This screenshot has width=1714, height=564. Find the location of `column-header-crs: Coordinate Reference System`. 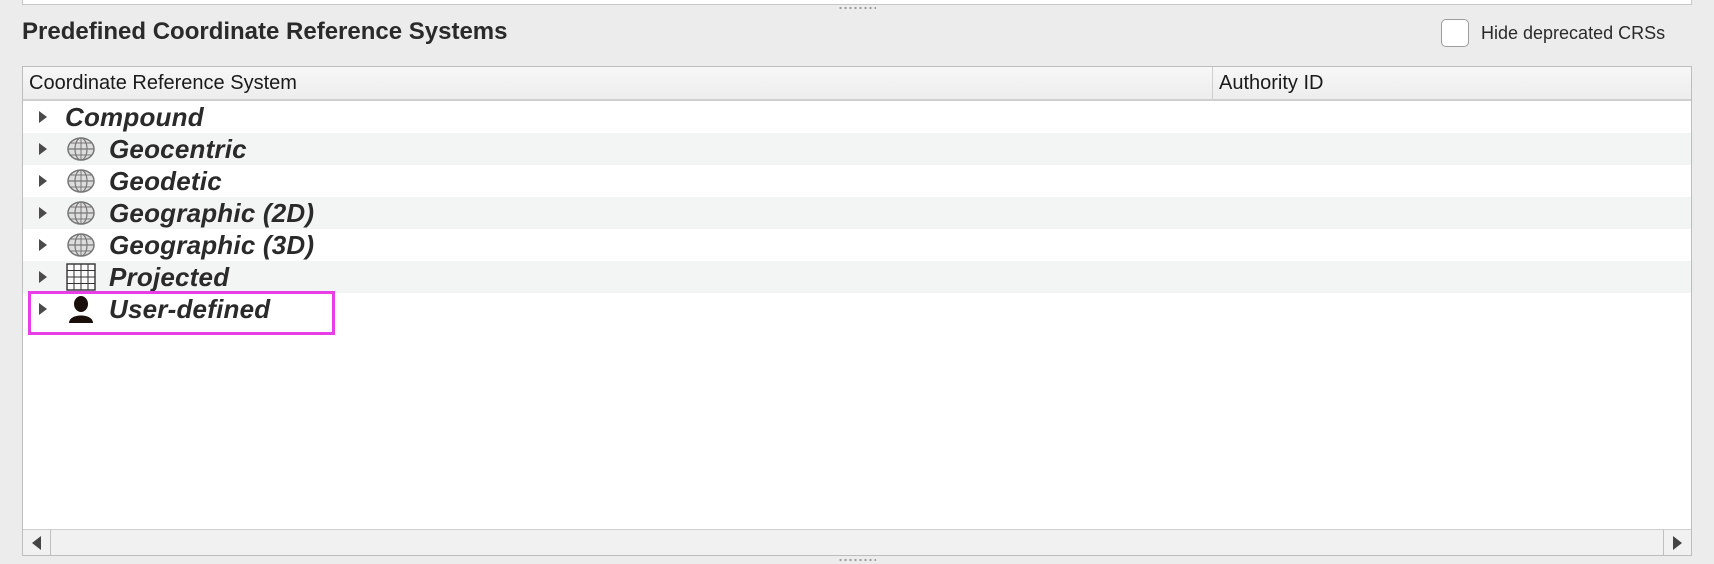

column-header-crs: Coordinate Reference System is located at coordinates (618, 83).